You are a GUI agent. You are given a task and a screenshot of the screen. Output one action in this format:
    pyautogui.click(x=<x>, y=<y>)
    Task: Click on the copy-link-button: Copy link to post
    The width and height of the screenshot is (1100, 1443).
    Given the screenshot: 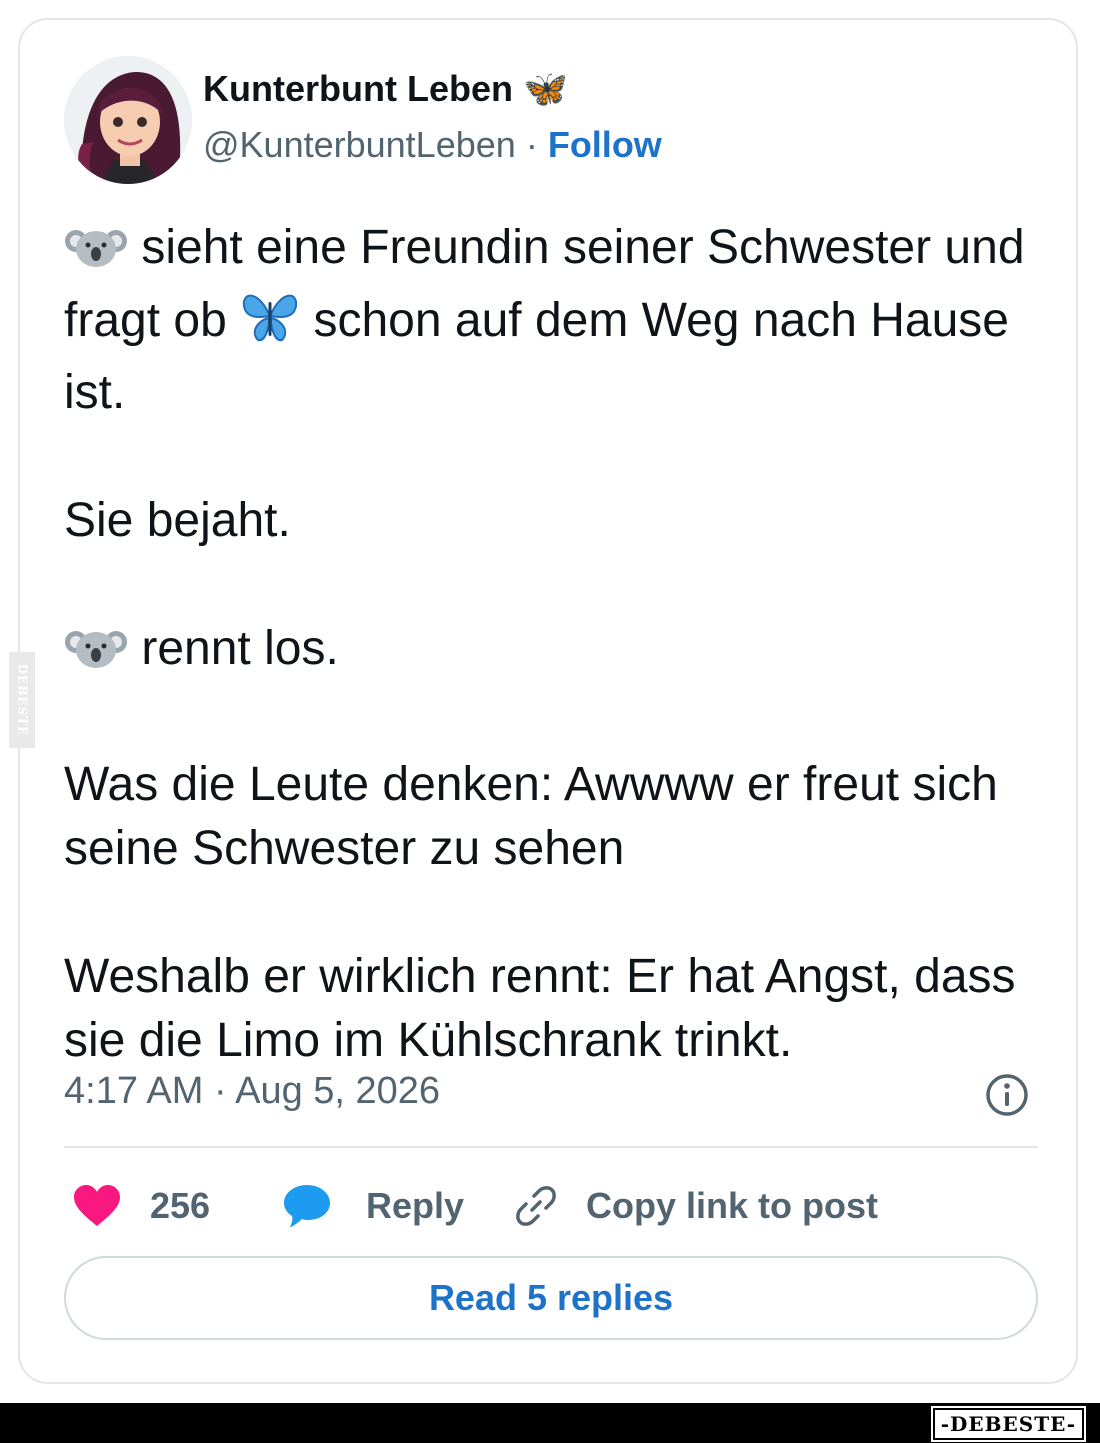 What is the action you would take?
    pyautogui.click(x=695, y=1206)
    